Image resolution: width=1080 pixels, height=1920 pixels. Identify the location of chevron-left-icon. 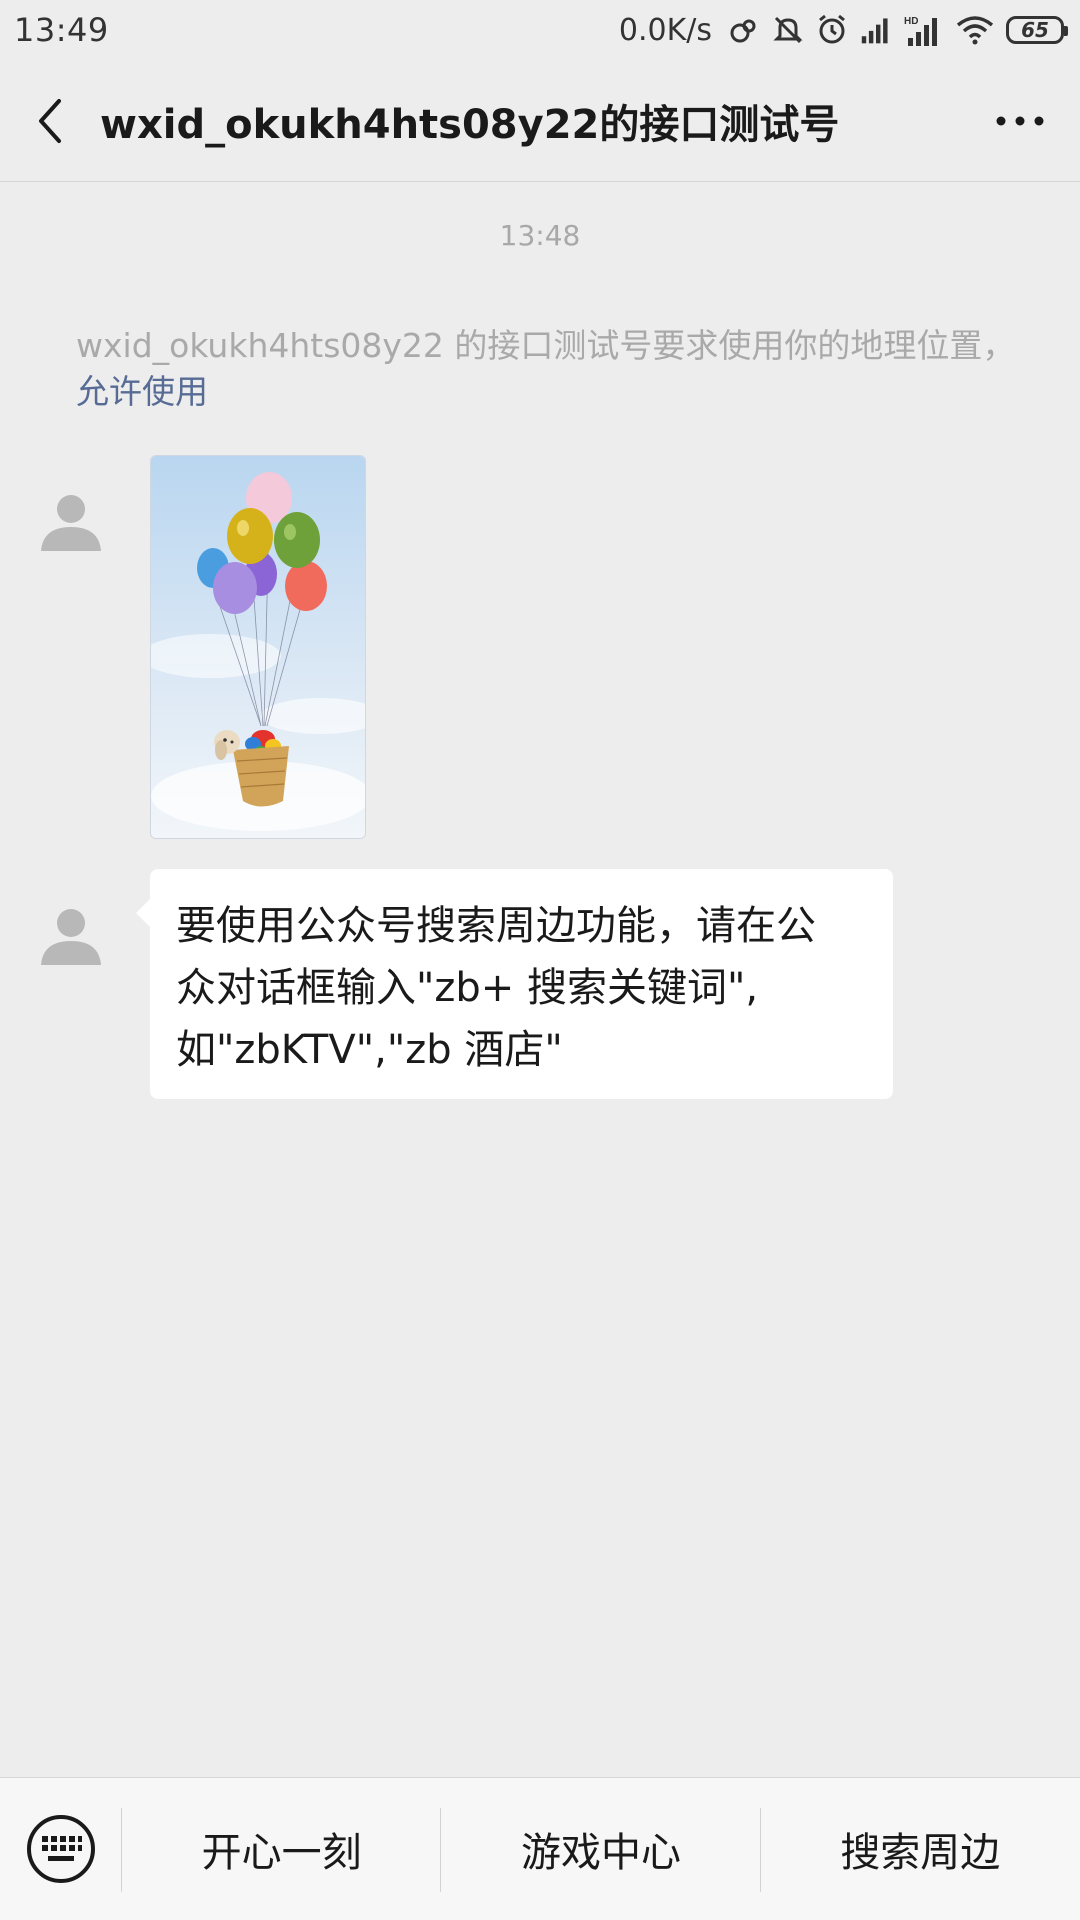
(50, 120).